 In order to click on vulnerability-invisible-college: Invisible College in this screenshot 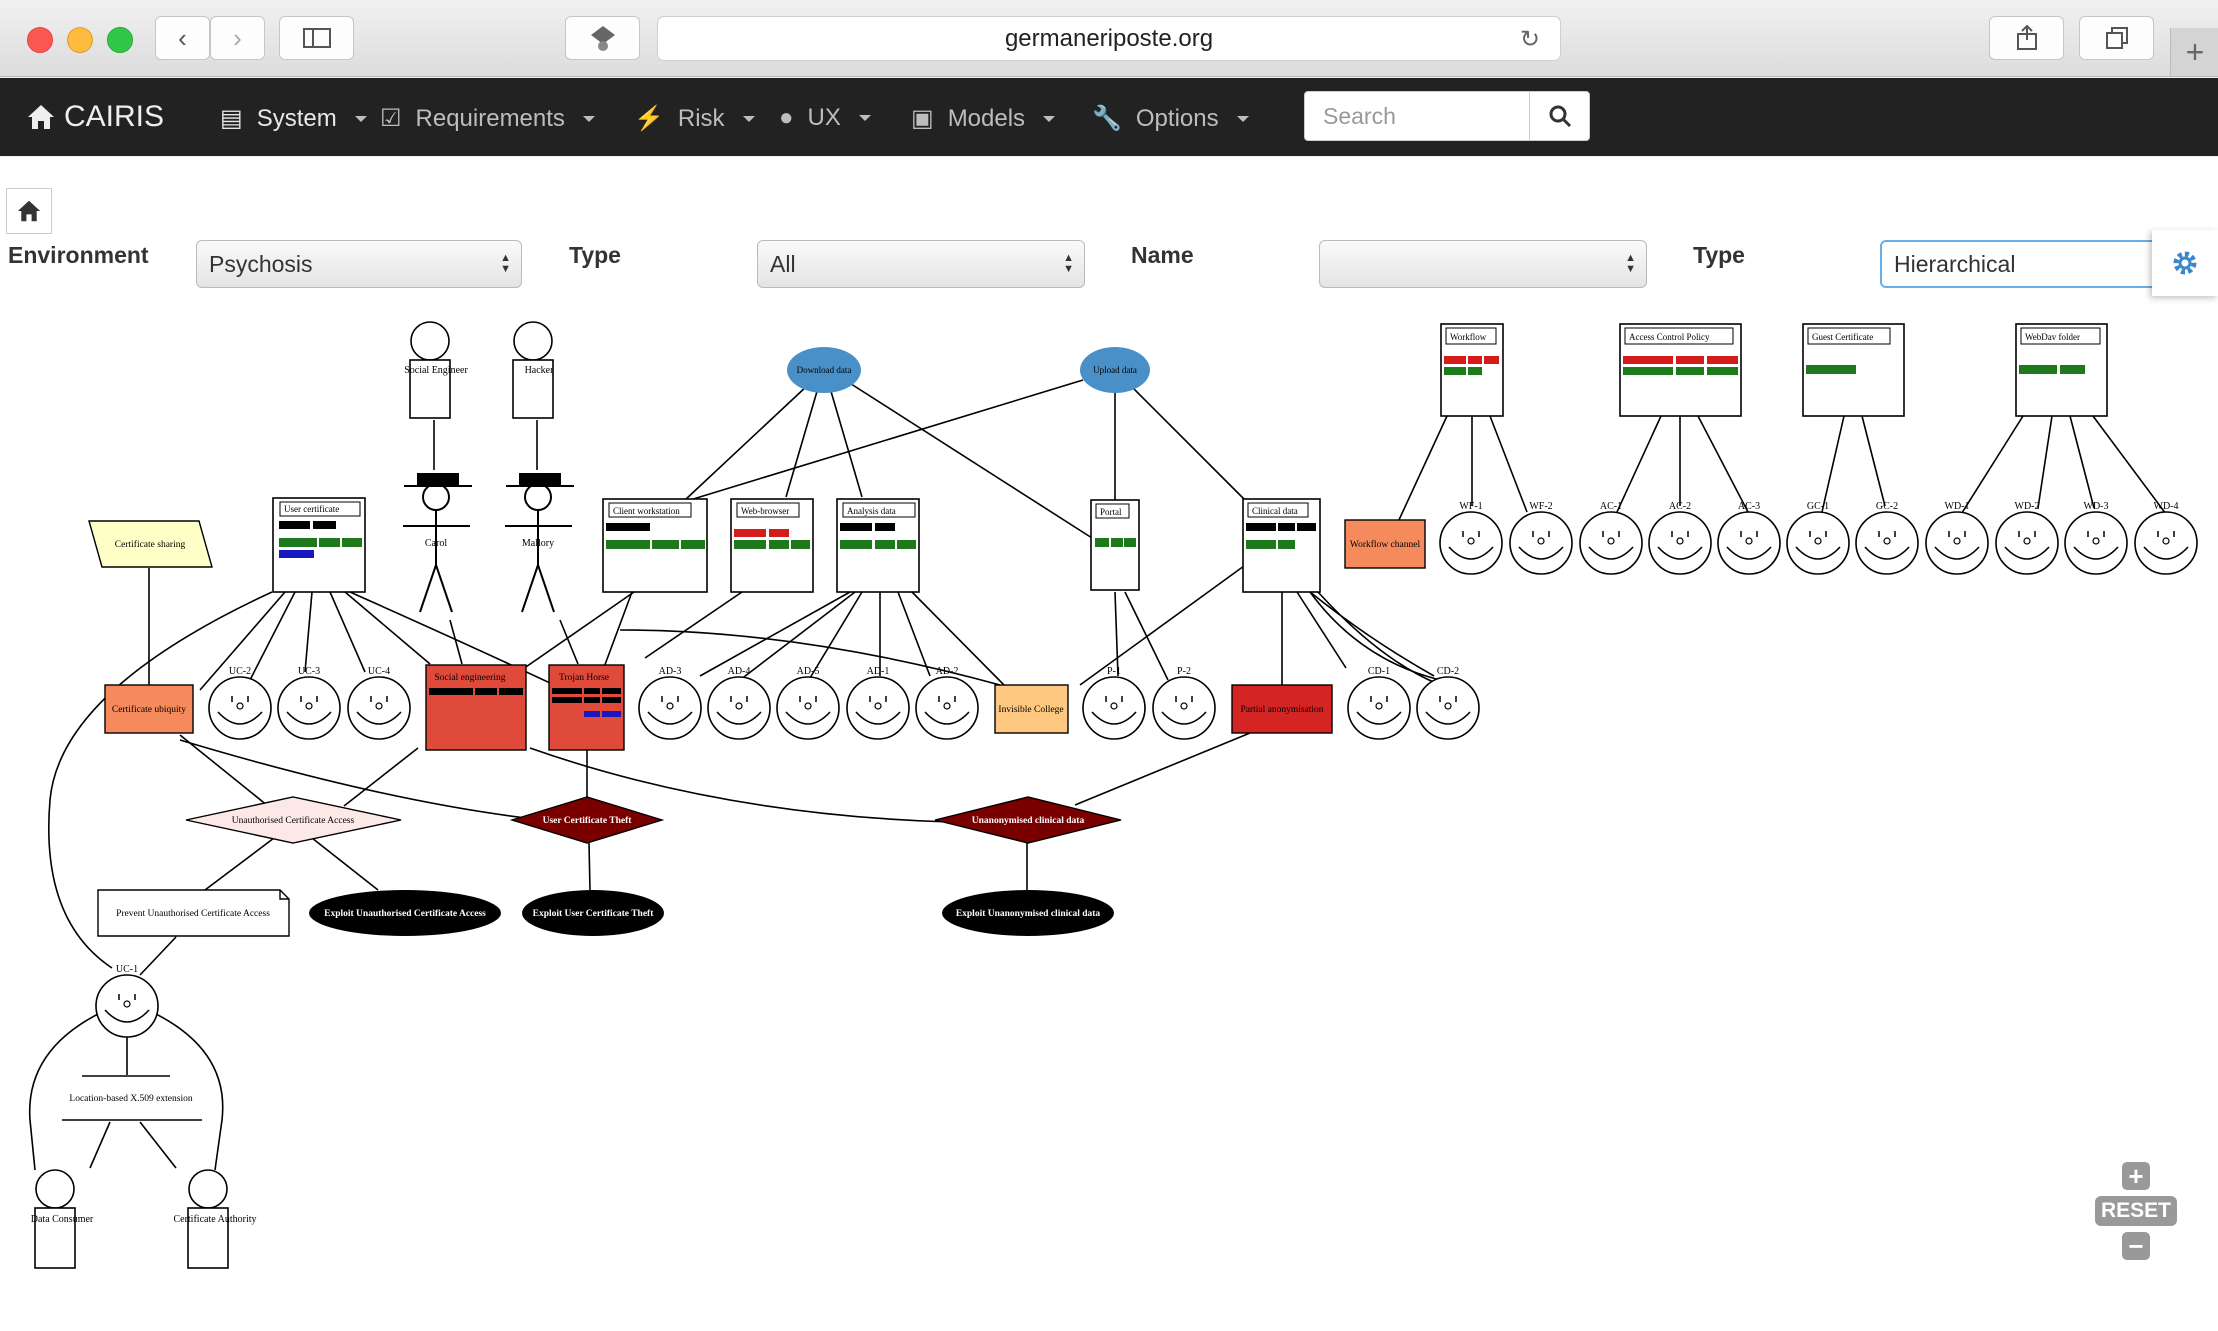, I will do `click(1031, 709)`.